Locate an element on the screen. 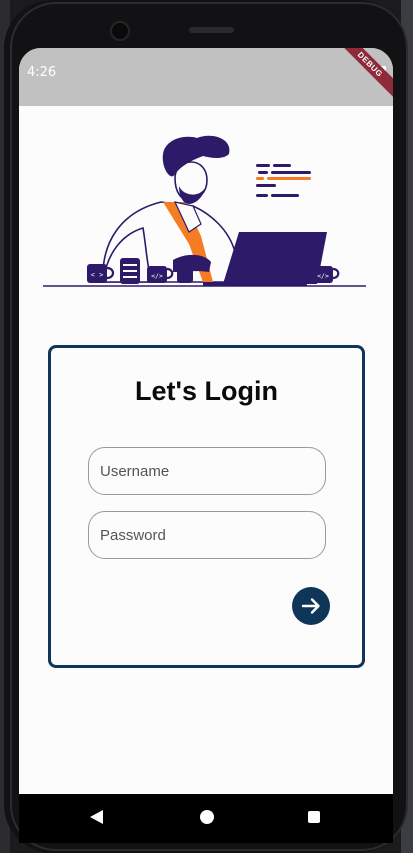  username-field is located at coordinates (207, 471).